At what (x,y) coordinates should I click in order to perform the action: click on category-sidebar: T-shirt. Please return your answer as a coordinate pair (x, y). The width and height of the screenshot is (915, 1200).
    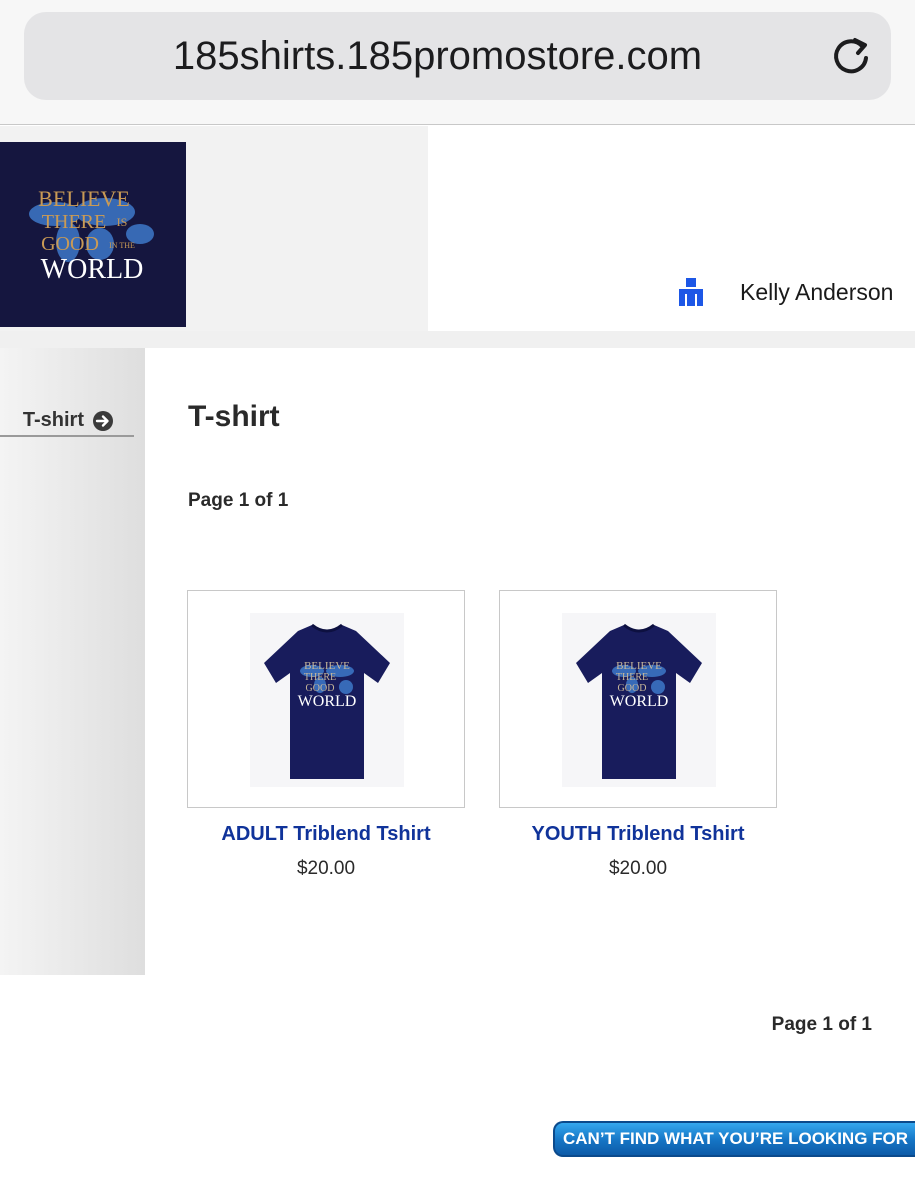
    Looking at the image, I should click on (72, 661).